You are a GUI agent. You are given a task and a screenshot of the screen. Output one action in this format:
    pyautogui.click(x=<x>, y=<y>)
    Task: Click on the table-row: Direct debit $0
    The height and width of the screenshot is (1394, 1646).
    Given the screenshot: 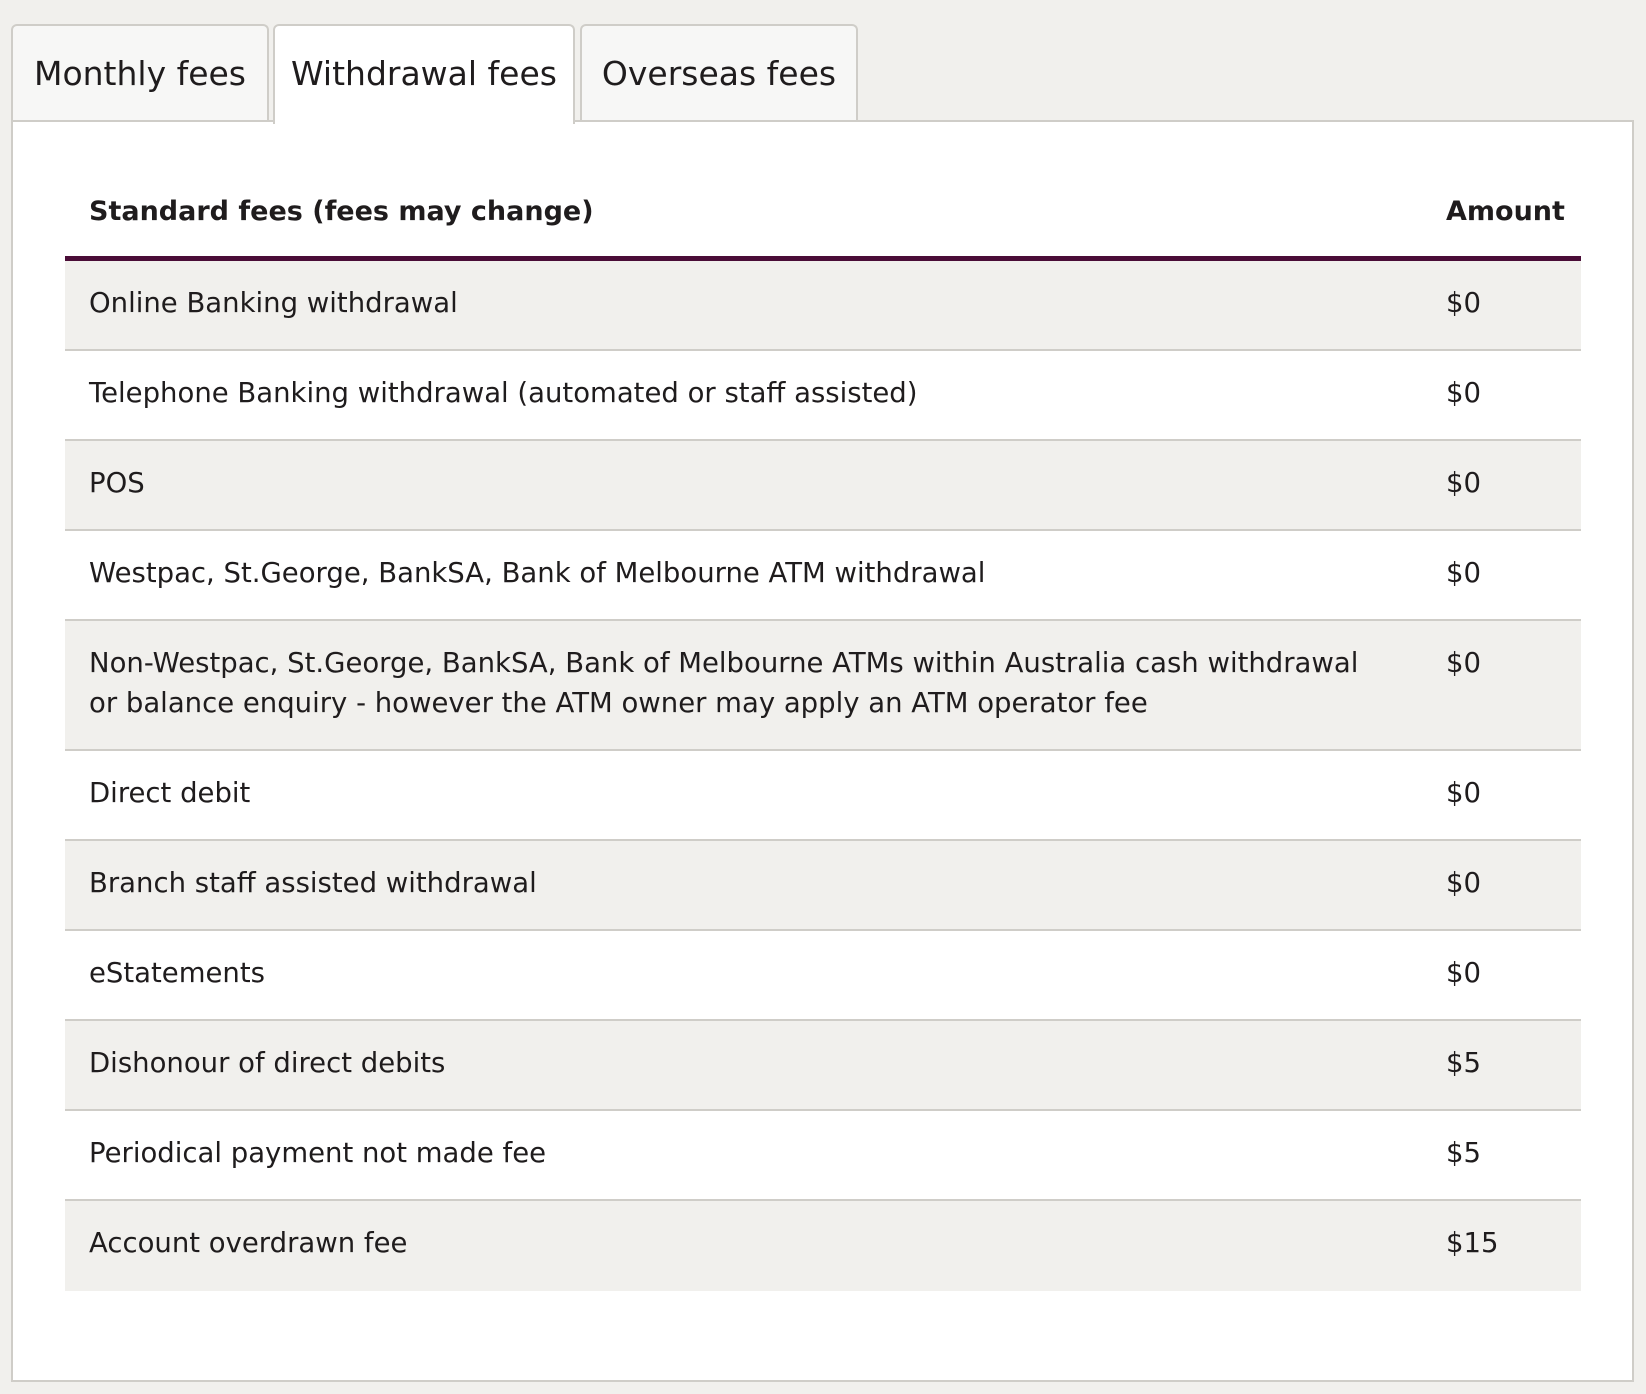 What is the action you would take?
    pyautogui.click(x=823, y=796)
    